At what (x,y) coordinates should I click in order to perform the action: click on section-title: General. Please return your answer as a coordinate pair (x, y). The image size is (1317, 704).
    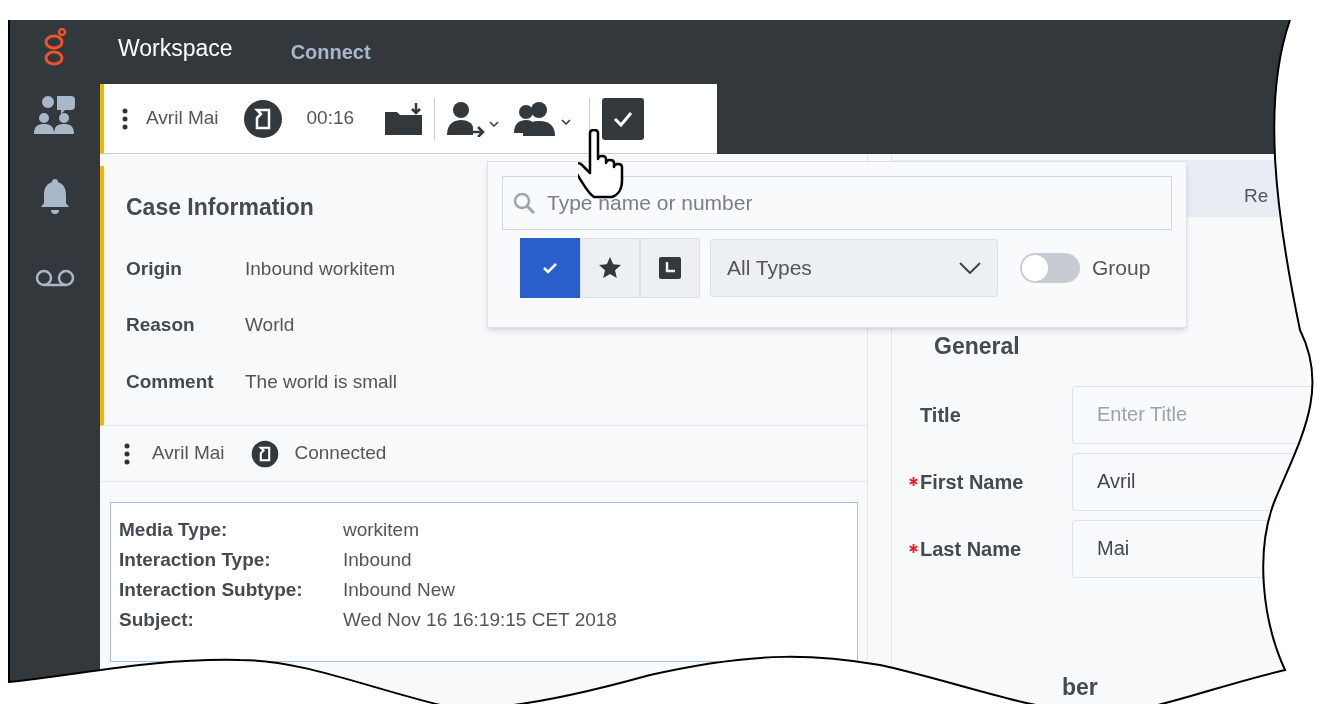
    Looking at the image, I should click on (977, 346).